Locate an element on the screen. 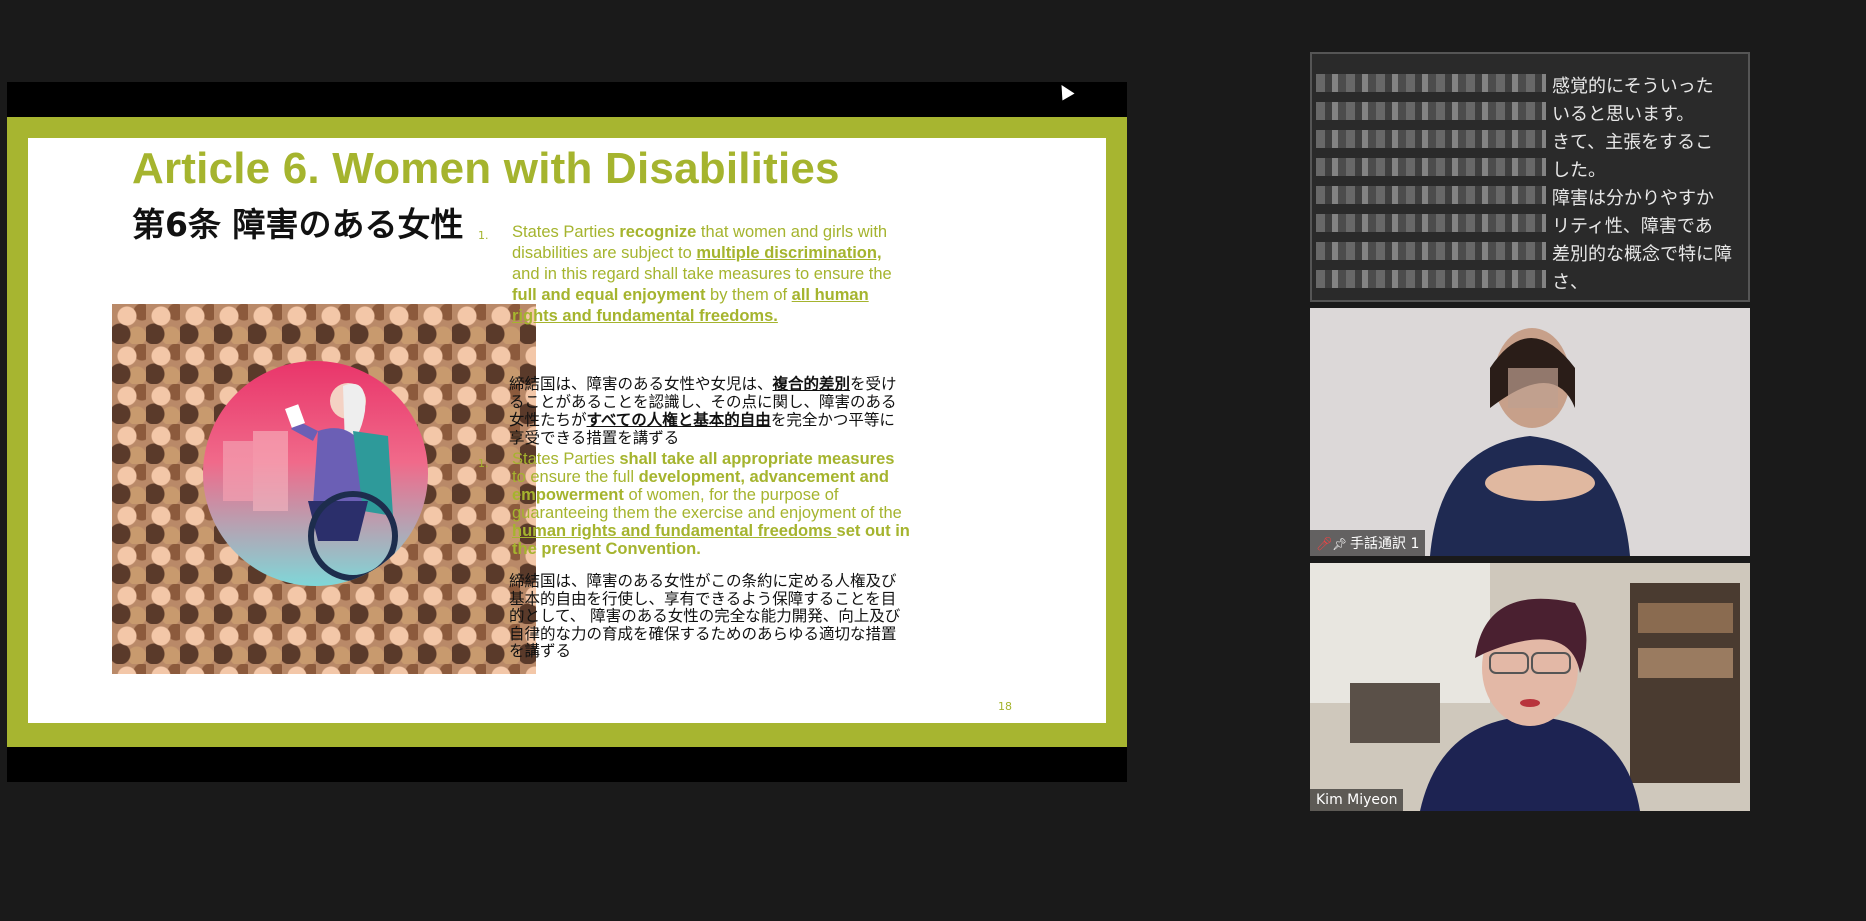 The height and width of the screenshot is (921, 1866). slide-title-en: Article 6. Women with Disabilities is located at coordinates (486, 168).